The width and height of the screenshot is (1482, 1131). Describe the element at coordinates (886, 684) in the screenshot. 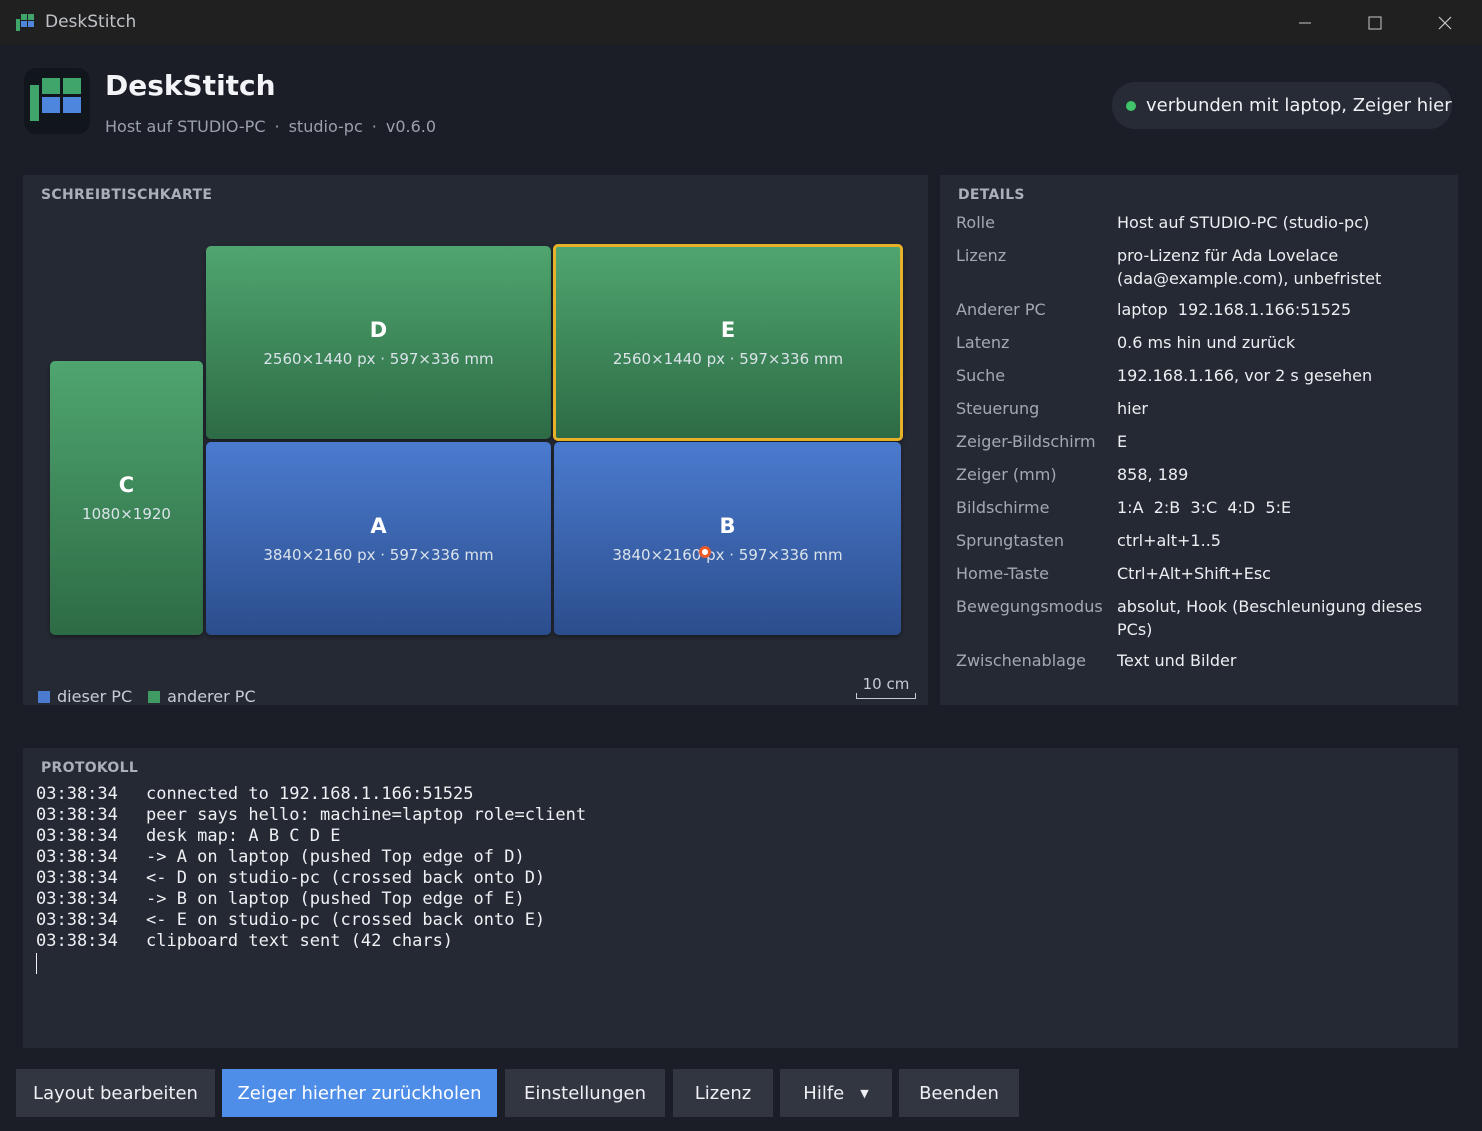

I see `scale-label: 10 cm` at that location.